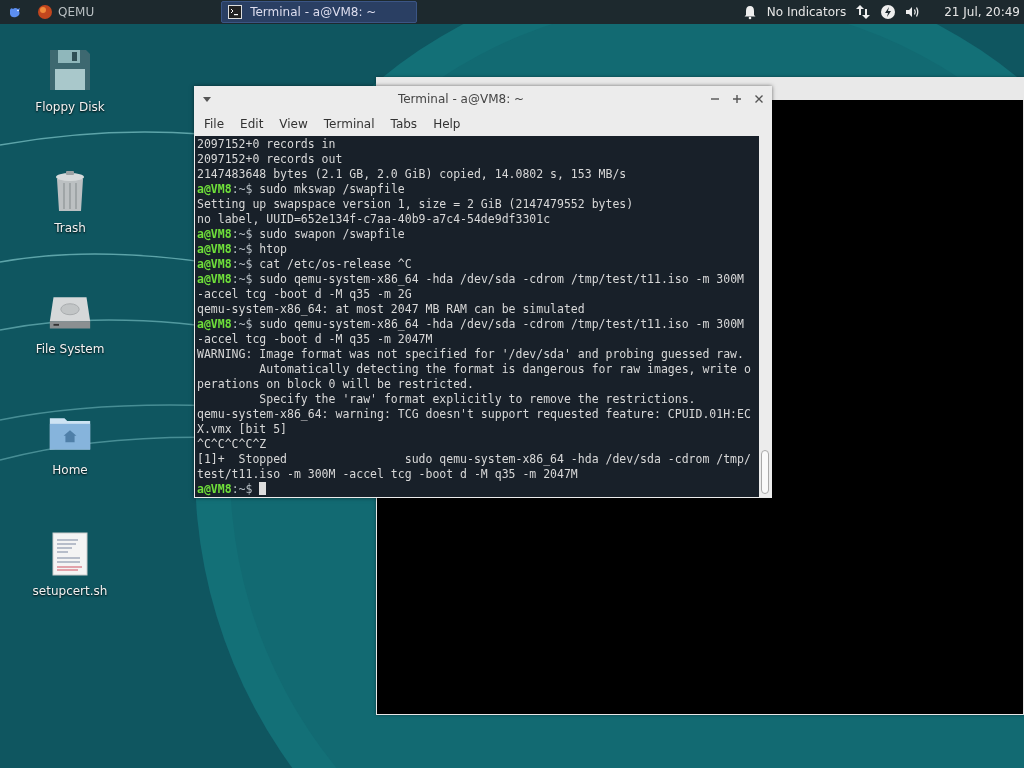 This screenshot has width=1024, height=768. I want to click on output-line: 2147483648 bytes (2.1 GB, 2.0 GiB) copied, 14.0802 s, 153 MB/s, so click(412, 174).